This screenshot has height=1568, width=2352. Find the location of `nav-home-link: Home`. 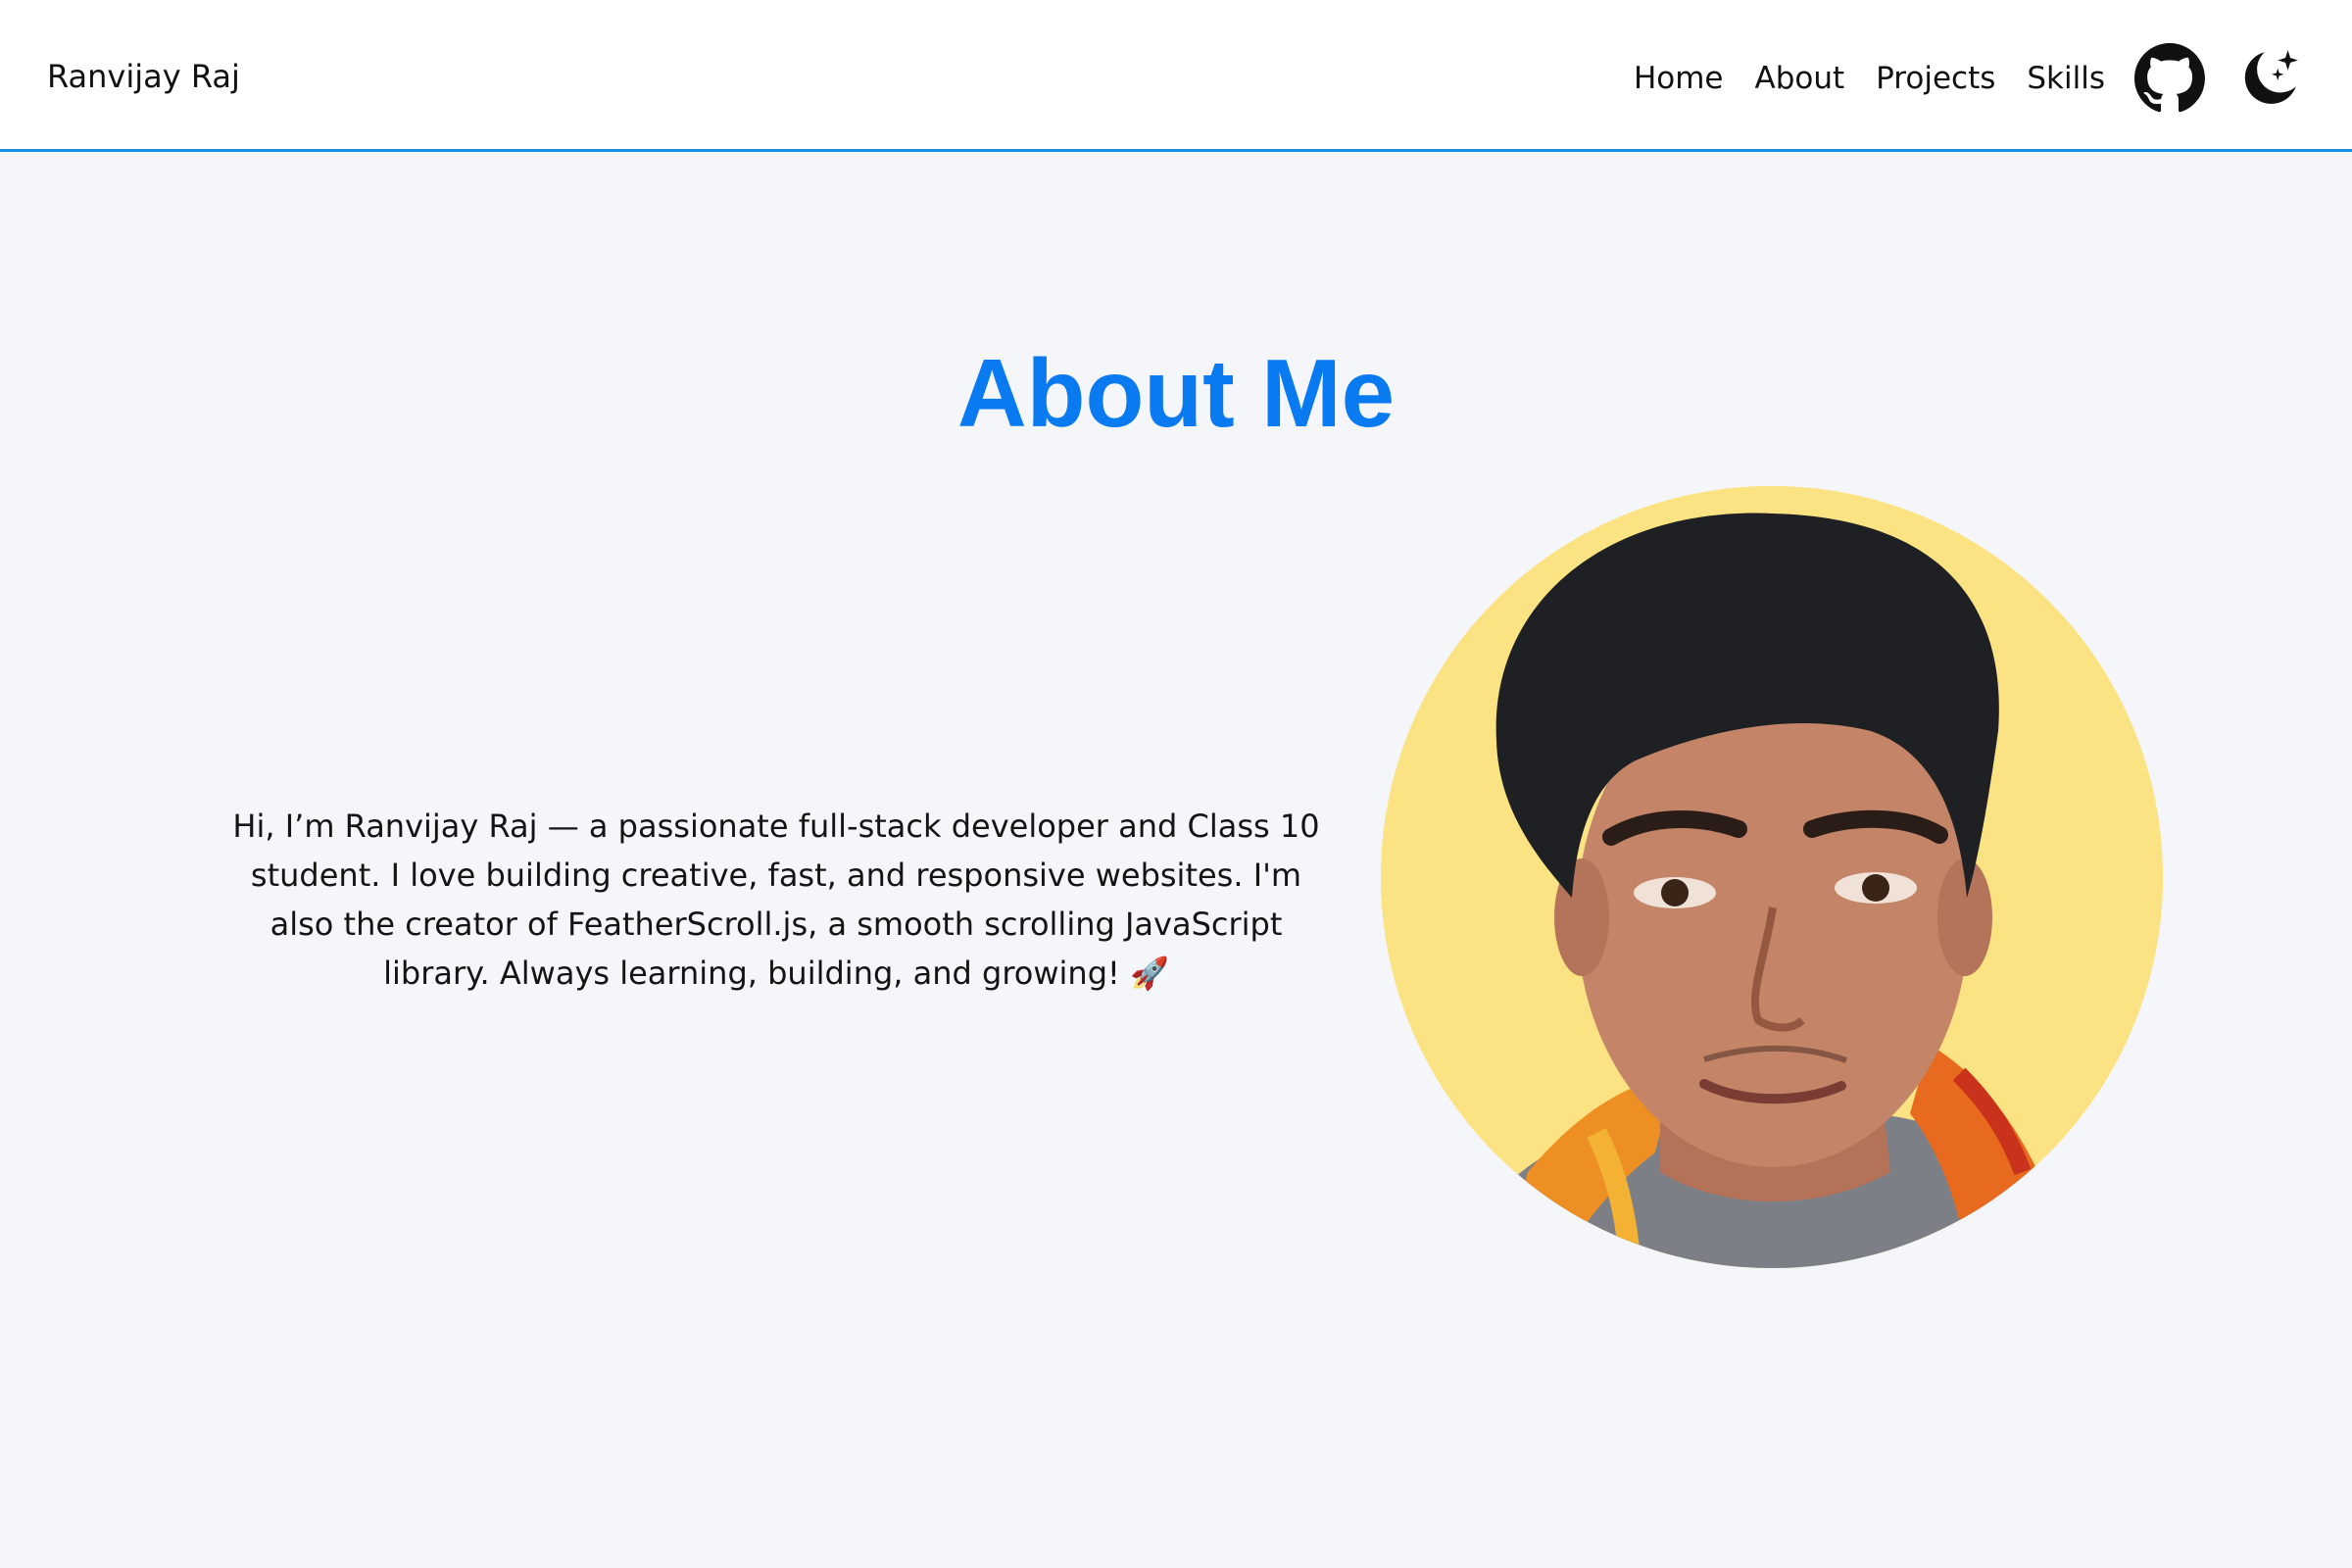

nav-home-link: Home is located at coordinates (1679, 78).